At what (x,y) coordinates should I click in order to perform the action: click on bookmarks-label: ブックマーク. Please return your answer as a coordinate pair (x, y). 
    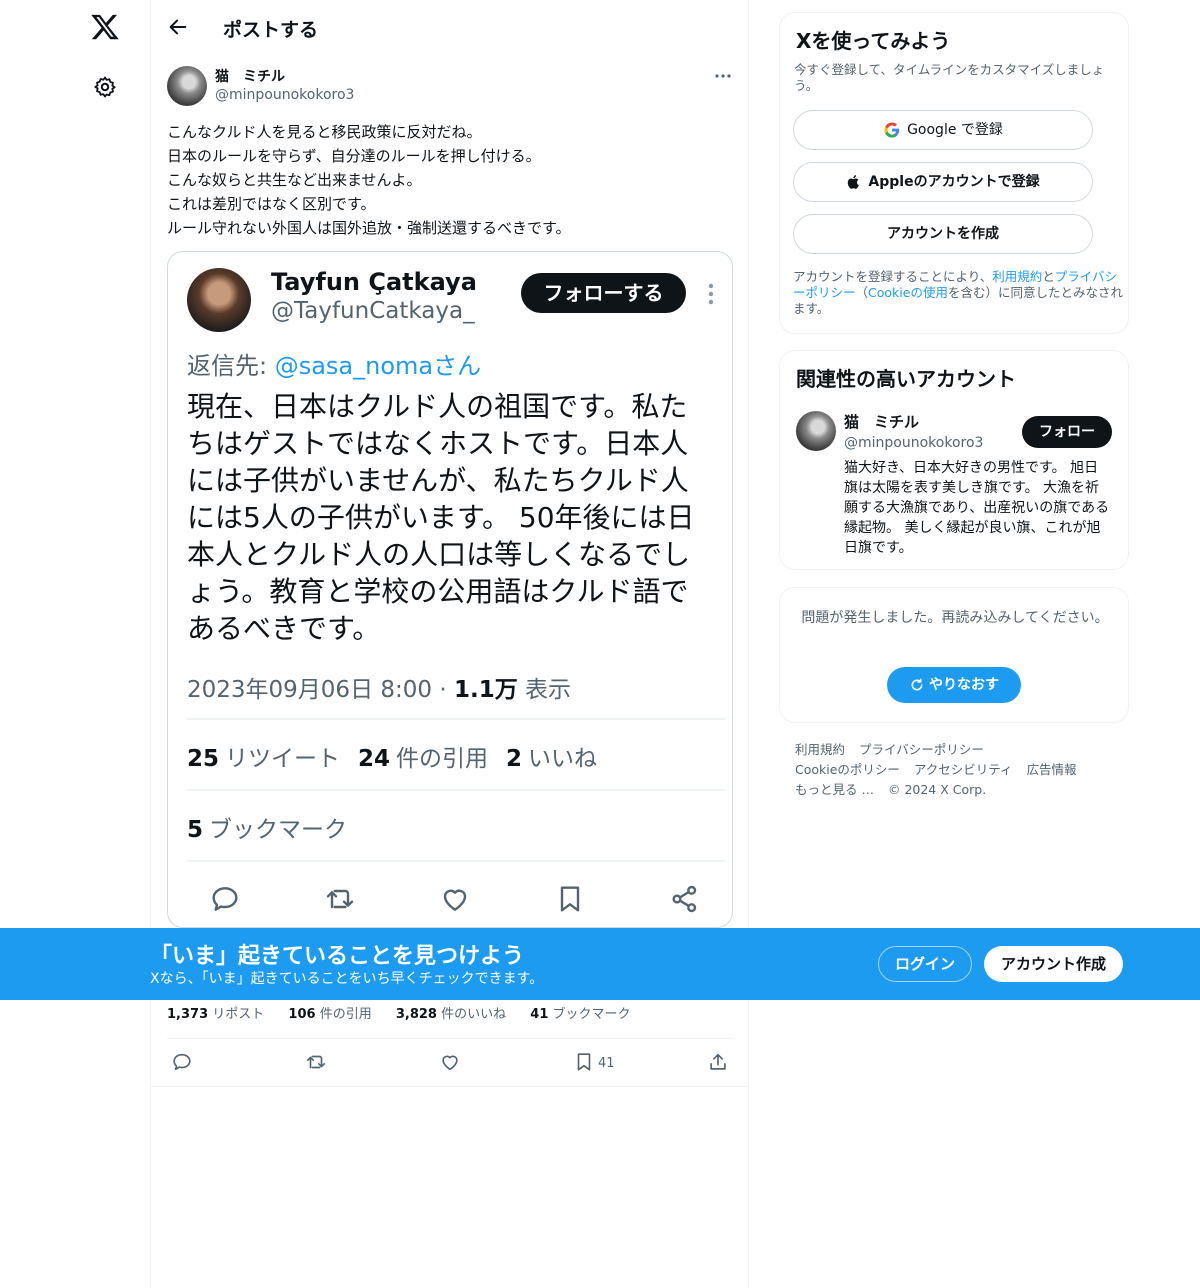
    Looking at the image, I should click on (591, 1014).